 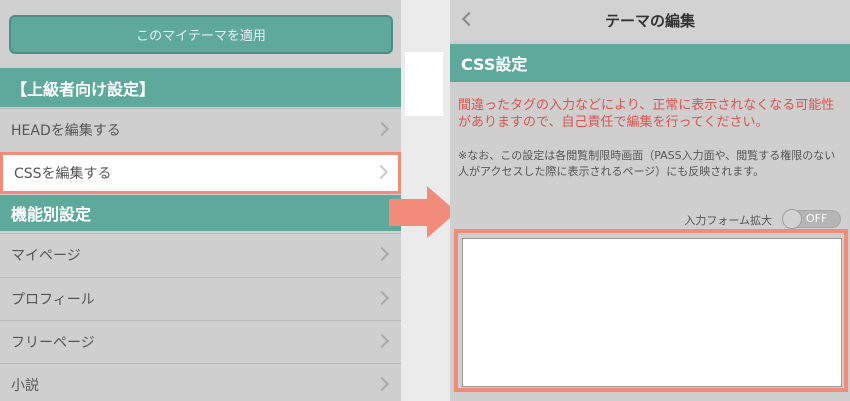 What do you see at coordinates (200, 254) in the screenshot?
I see `mypage-item: マイページ` at bounding box center [200, 254].